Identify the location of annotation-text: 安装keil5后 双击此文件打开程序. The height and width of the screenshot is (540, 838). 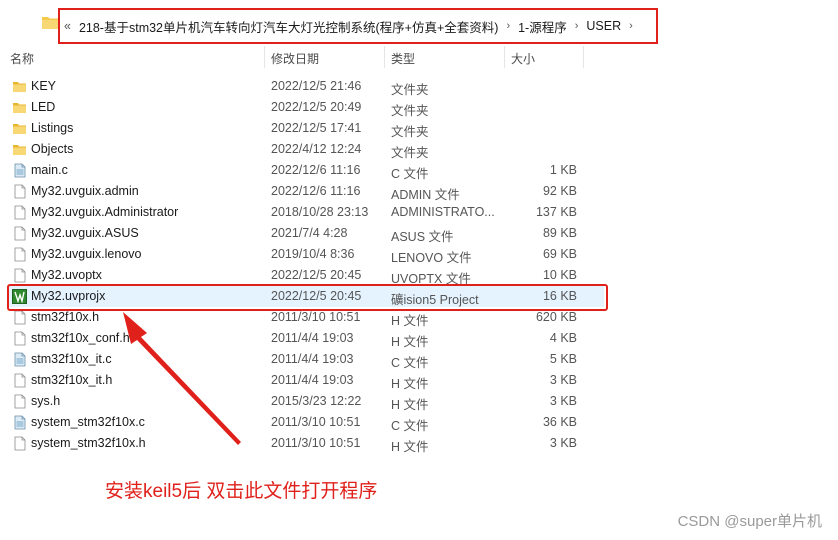
(241, 491).